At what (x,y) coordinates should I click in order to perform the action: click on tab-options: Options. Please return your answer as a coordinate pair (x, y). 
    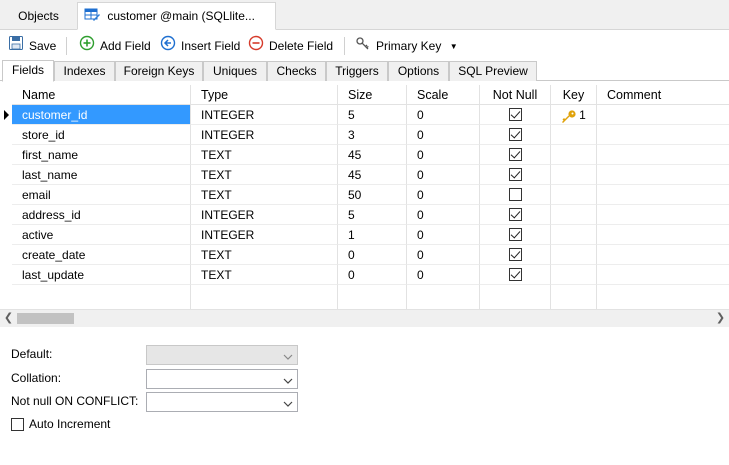
    Looking at the image, I should click on (418, 71).